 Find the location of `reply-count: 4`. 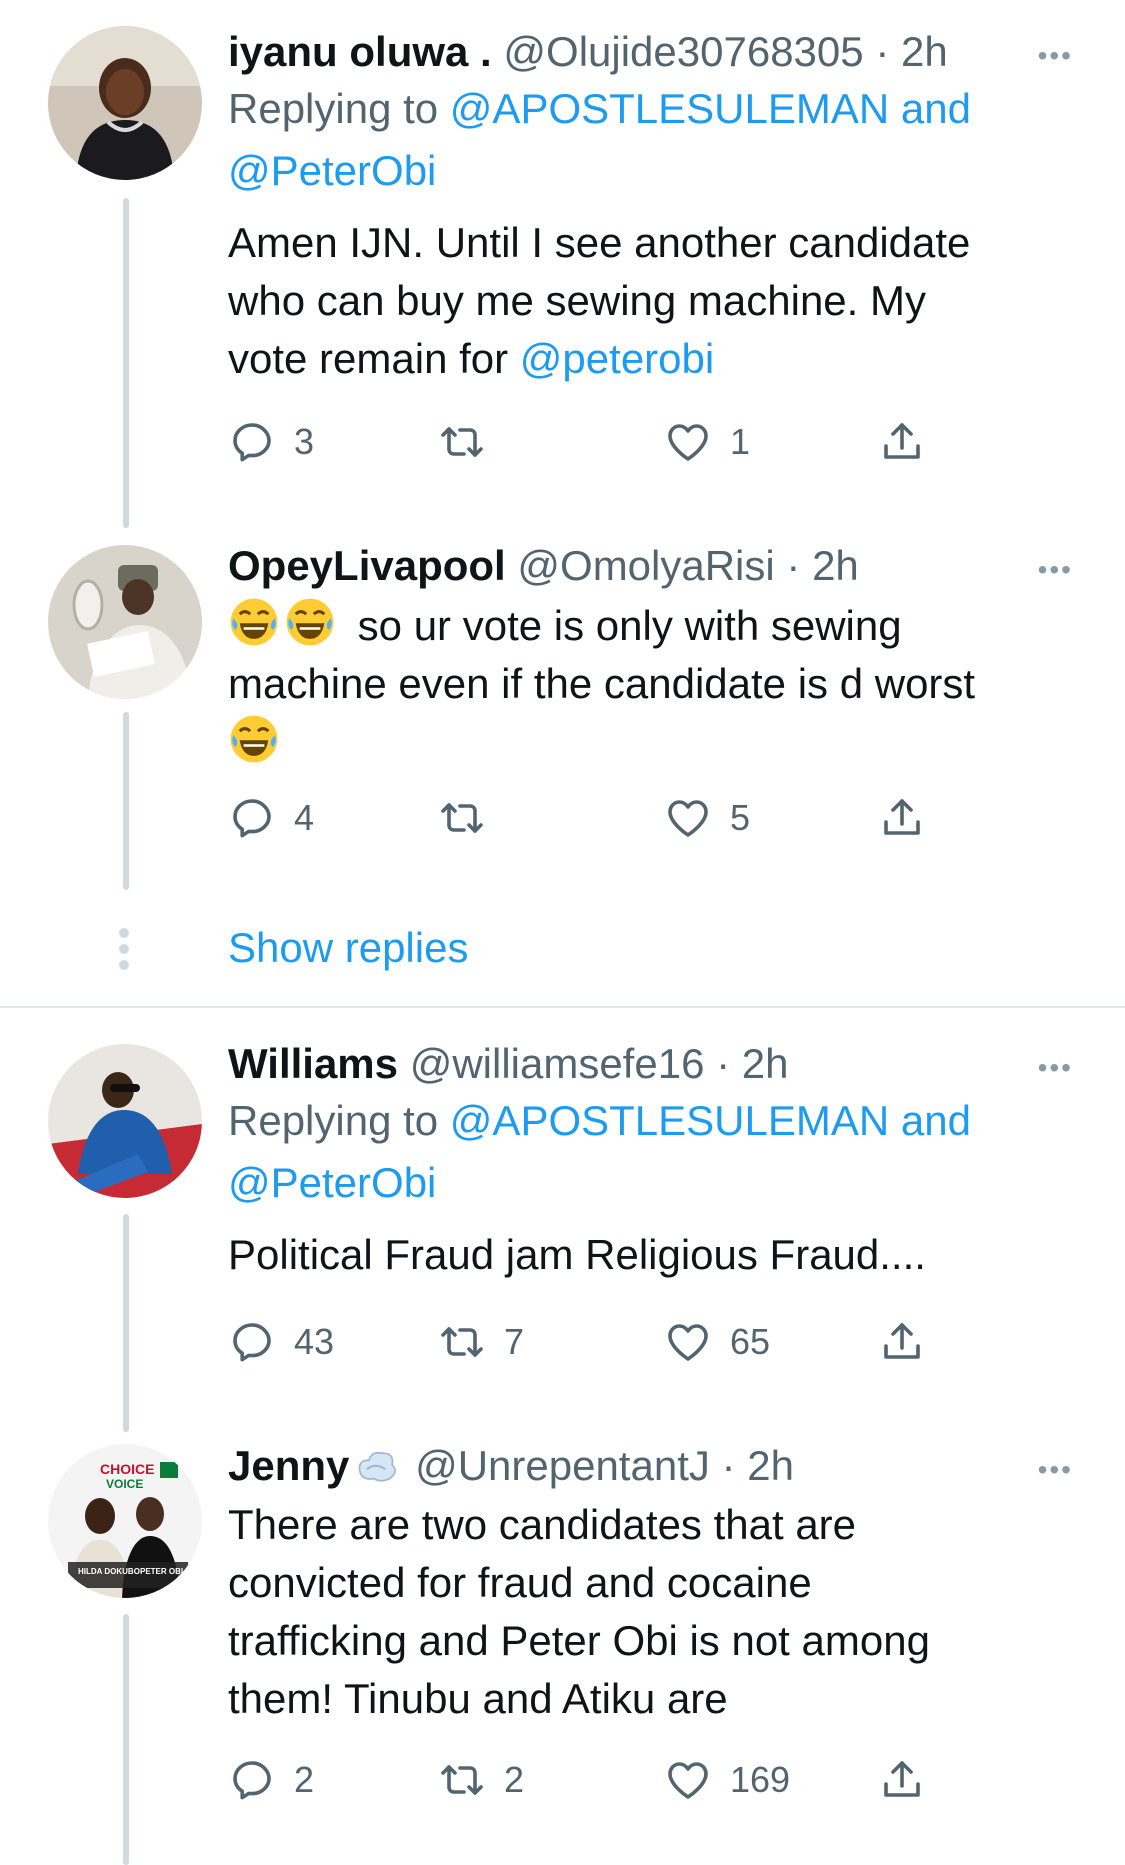

reply-count: 4 is located at coordinates (304, 817).